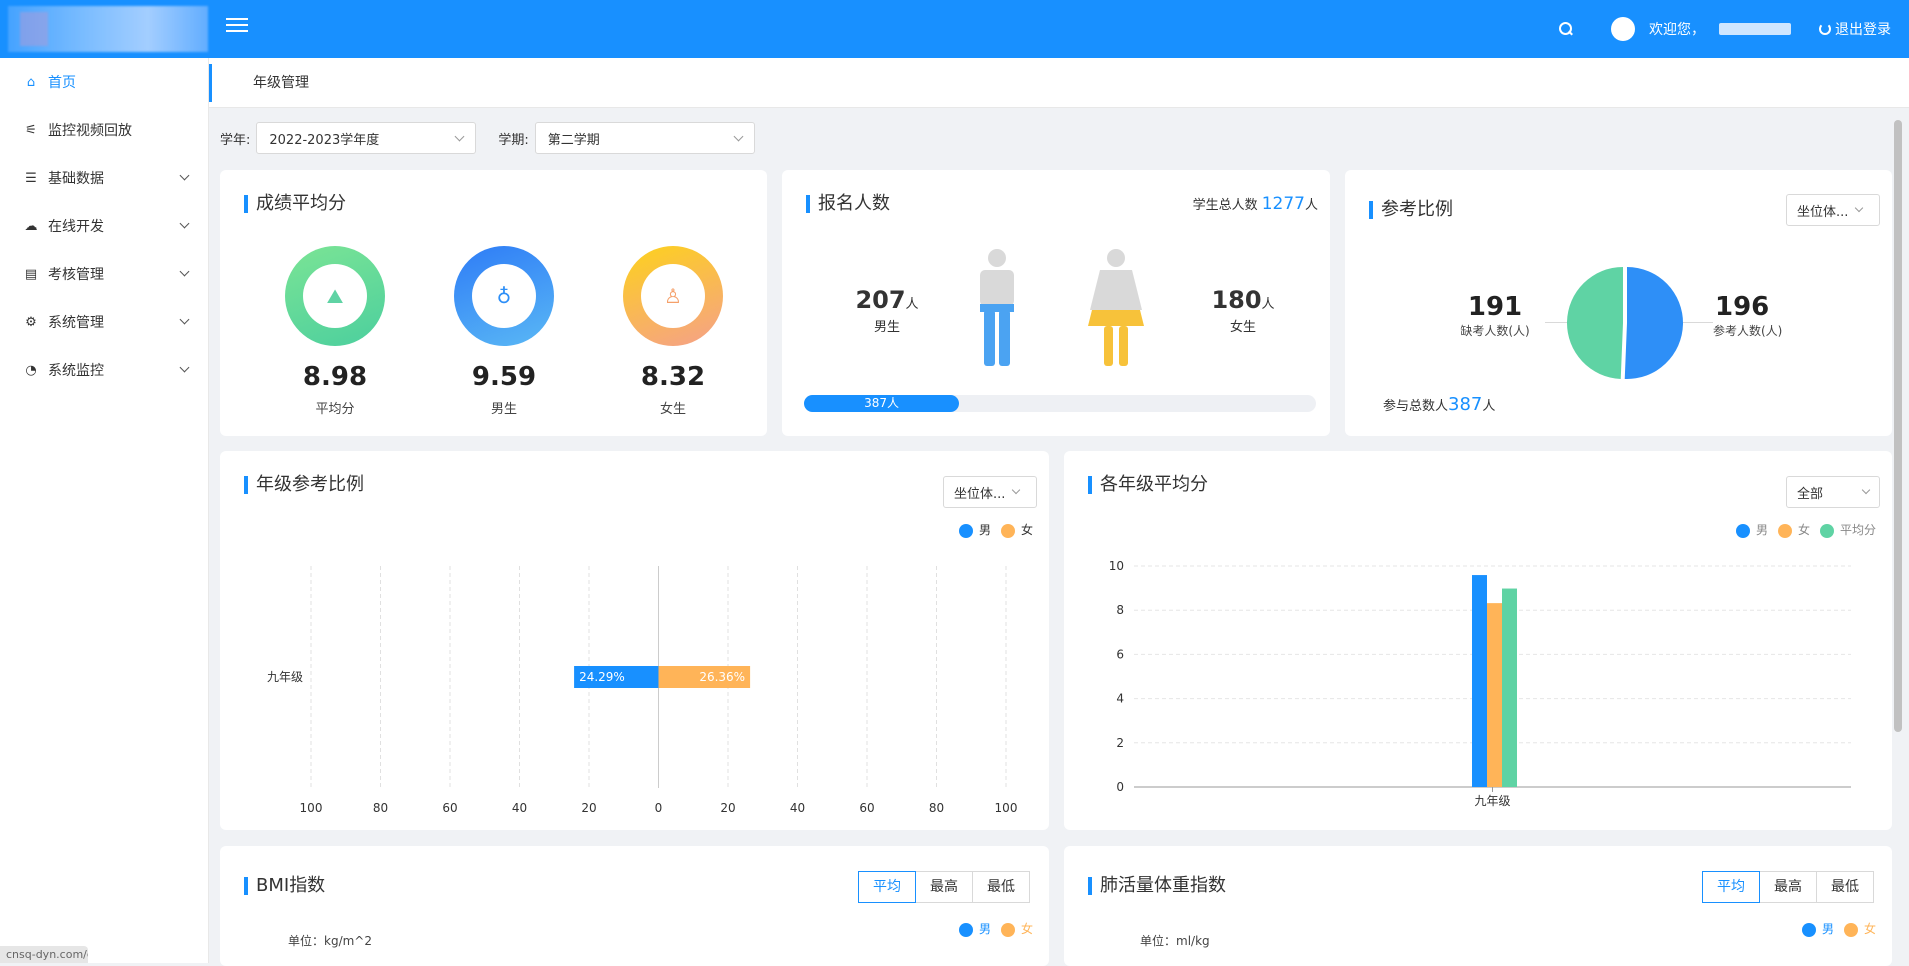  What do you see at coordinates (31, 130) in the screenshot?
I see `chart-icon: ⚟` at bounding box center [31, 130].